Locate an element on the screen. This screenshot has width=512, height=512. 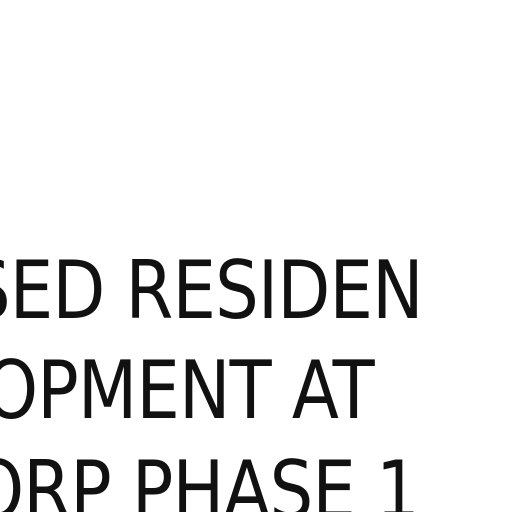
title-line-3: ORP PHASE 1 is located at coordinates (210, 478).